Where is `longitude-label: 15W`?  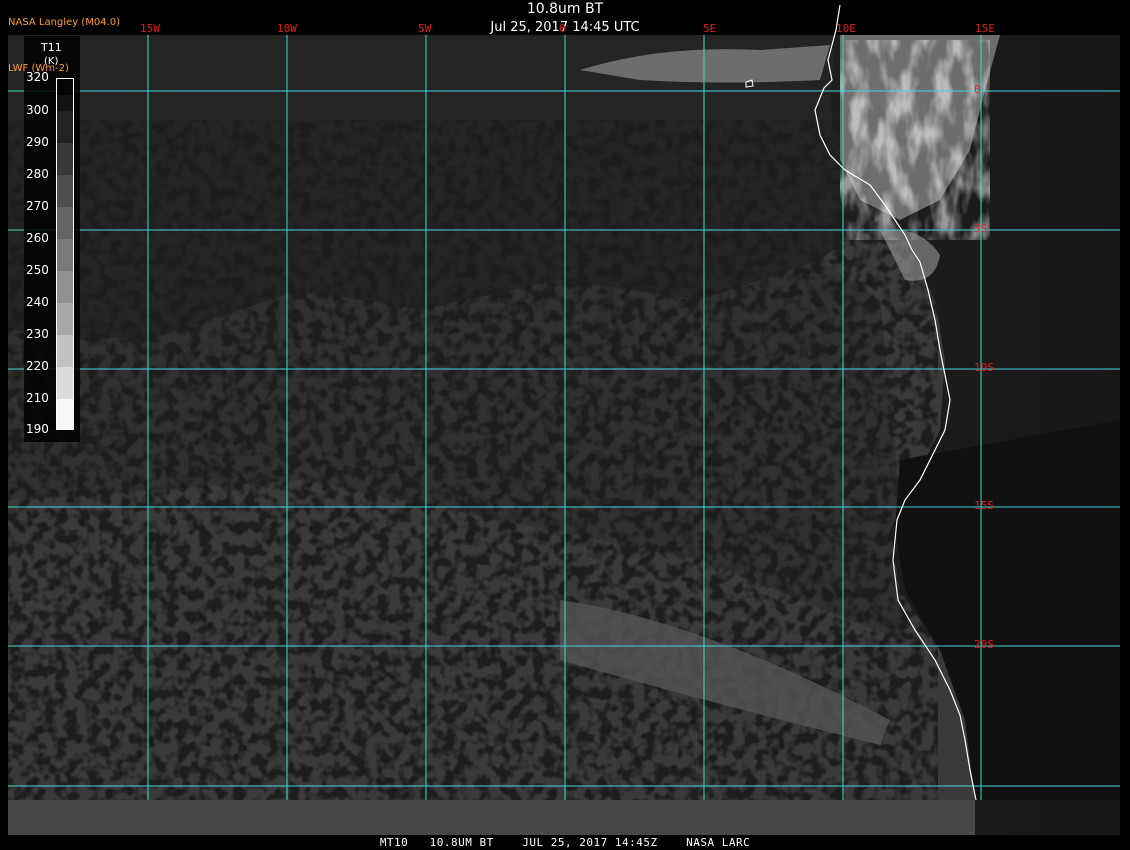
longitude-label: 15W is located at coordinates (150, 28).